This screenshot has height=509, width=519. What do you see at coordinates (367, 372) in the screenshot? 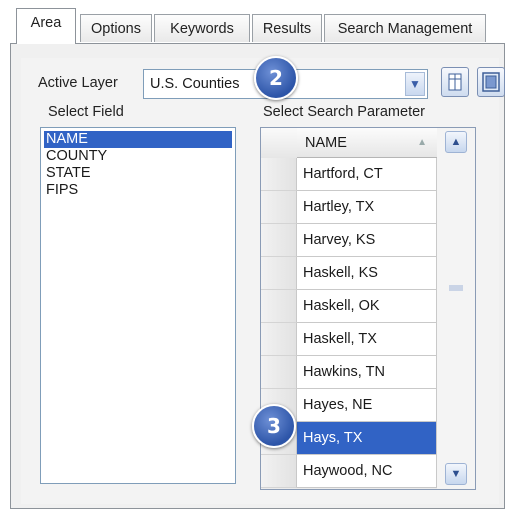
I see `table-row: Hawkins, TN` at bounding box center [367, 372].